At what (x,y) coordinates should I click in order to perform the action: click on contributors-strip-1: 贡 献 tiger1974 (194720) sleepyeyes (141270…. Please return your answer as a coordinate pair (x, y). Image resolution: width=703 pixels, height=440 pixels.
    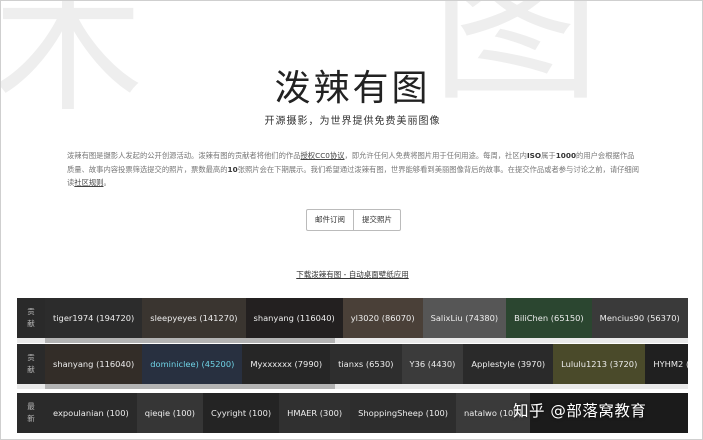
    Looking at the image, I should click on (352, 318).